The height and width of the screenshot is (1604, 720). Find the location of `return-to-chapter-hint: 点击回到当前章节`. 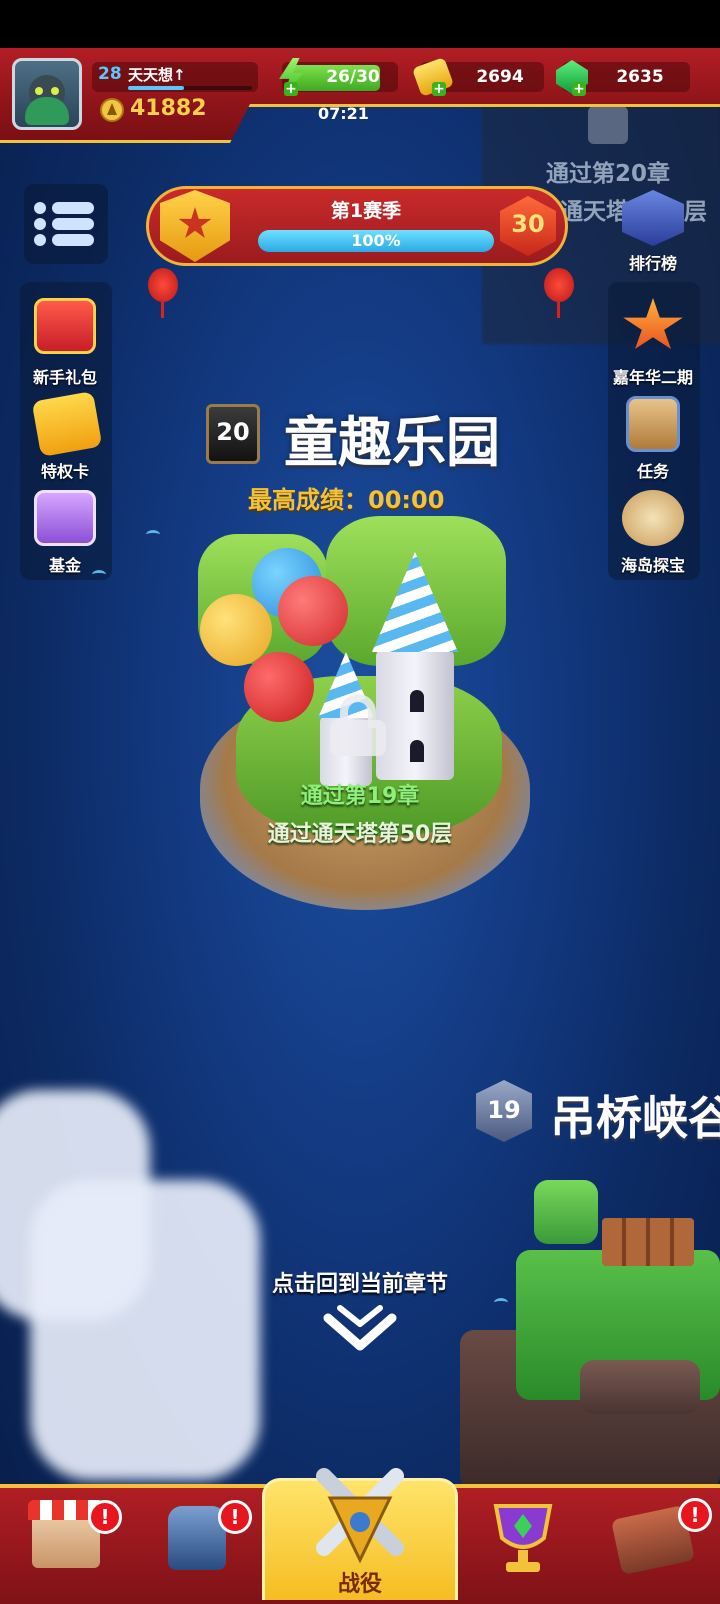

return-to-chapter-hint: 点击回到当前章节 is located at coordinates (360, 1282).